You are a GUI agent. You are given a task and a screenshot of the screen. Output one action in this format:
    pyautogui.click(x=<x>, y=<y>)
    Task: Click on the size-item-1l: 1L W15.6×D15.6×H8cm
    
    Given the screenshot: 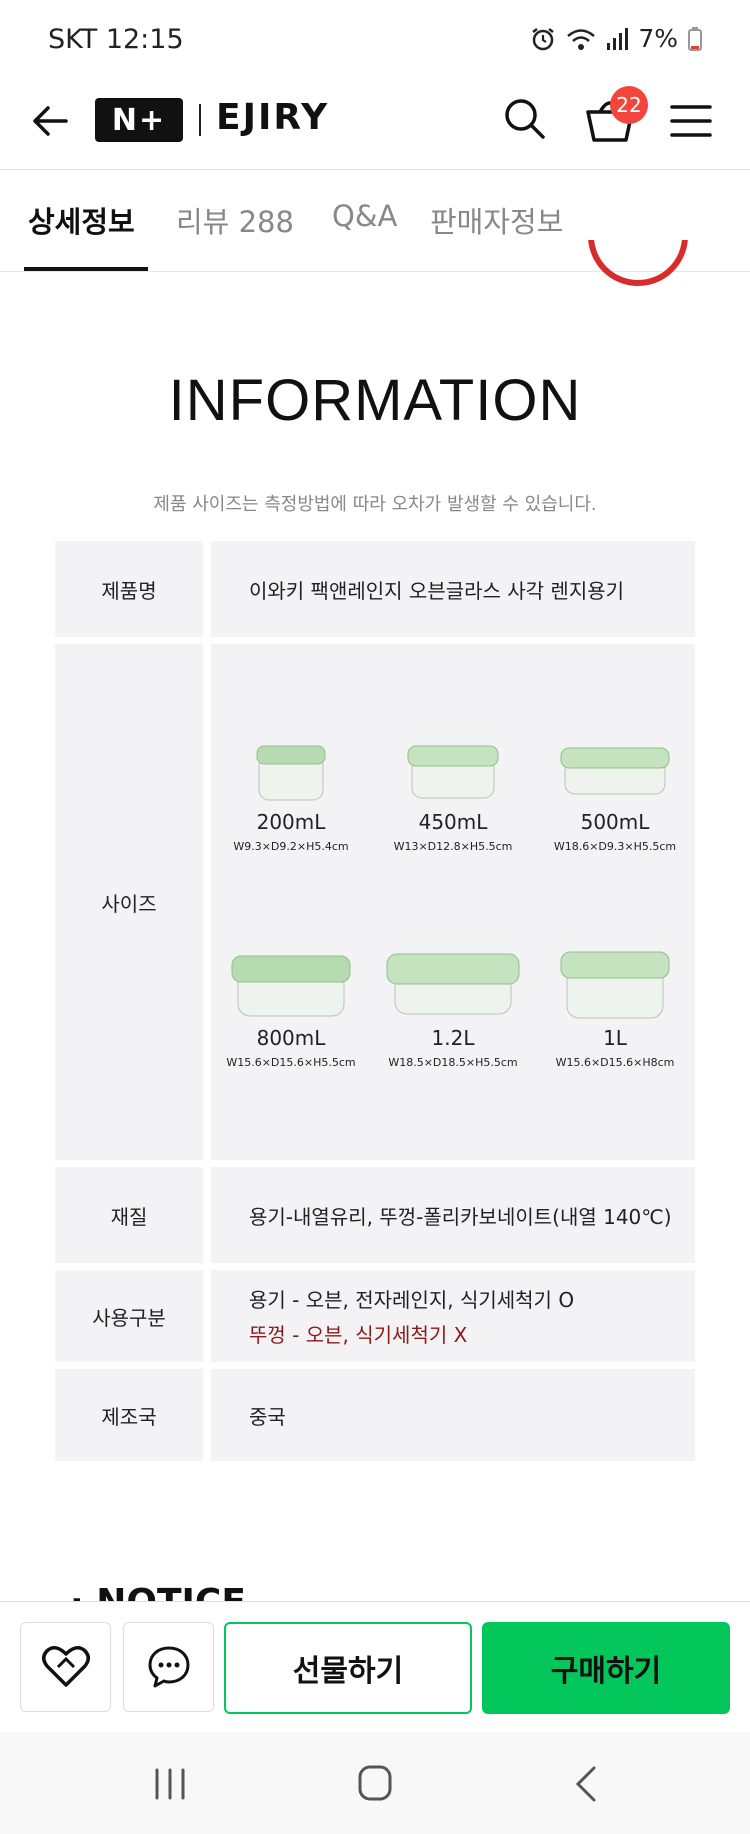 What is the action you would take?
    pyautogui.click(x=615, y=1006)
    